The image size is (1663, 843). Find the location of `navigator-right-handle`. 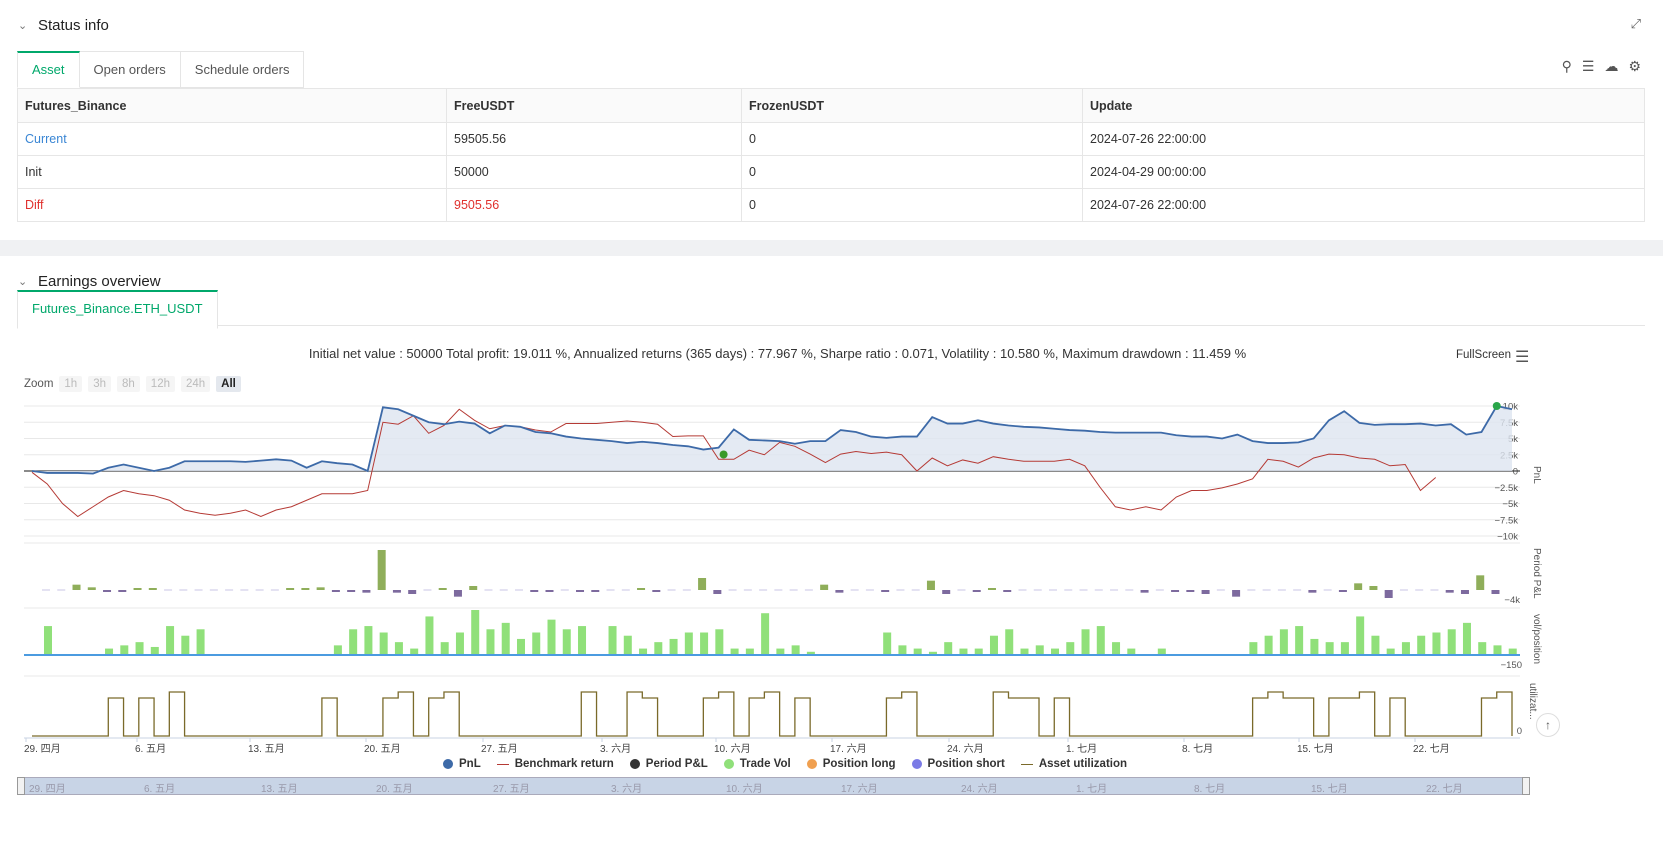

navigator-right-handle is located at coordinates (1526, 786).